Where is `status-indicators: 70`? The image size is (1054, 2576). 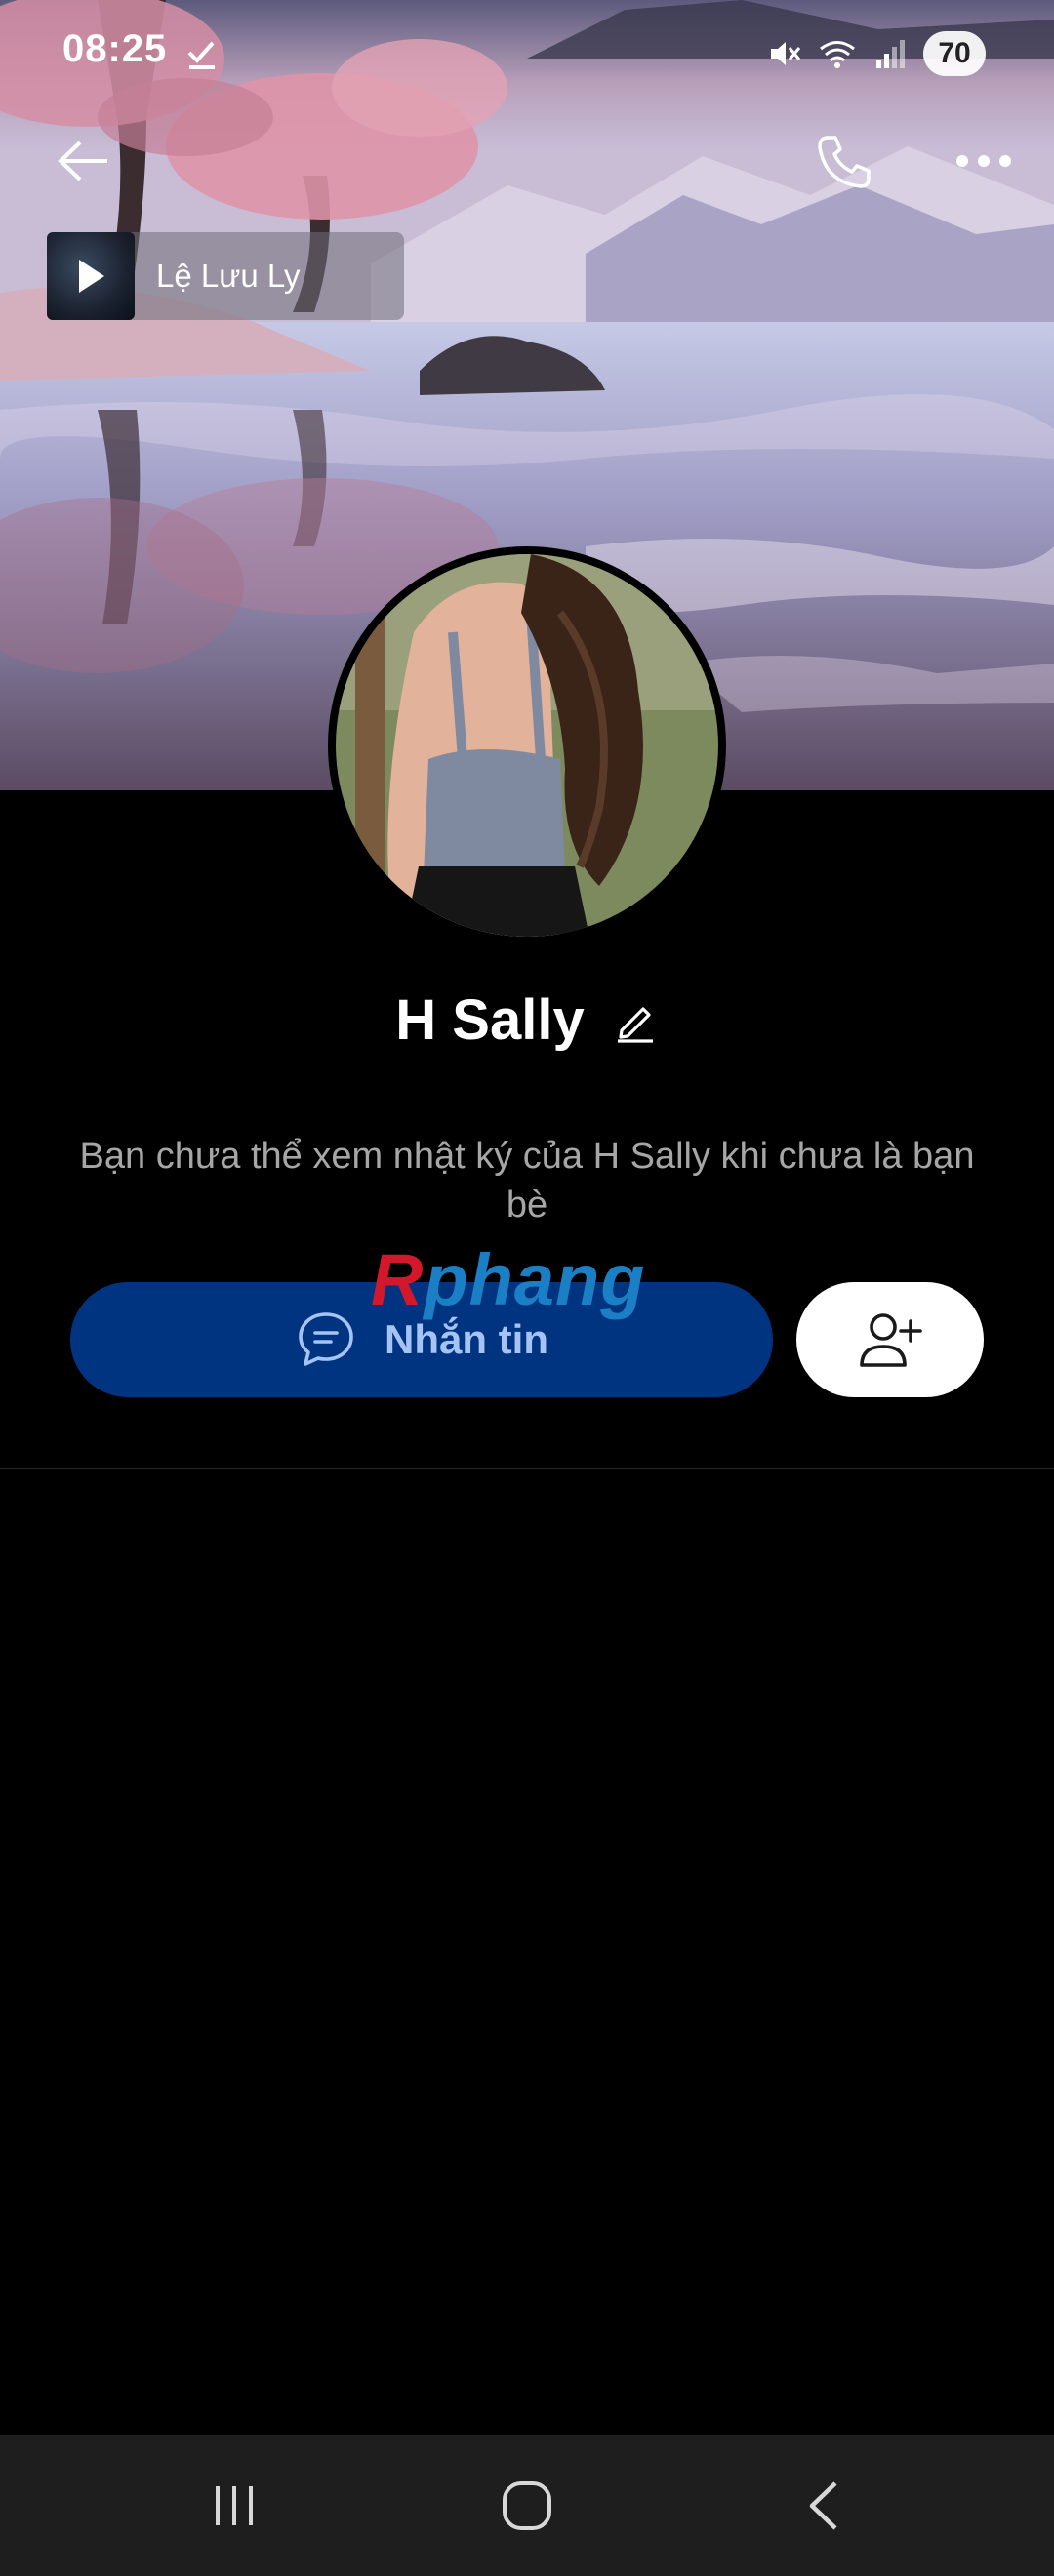
status-indicators: 70 is located at coordinates (876, 53).